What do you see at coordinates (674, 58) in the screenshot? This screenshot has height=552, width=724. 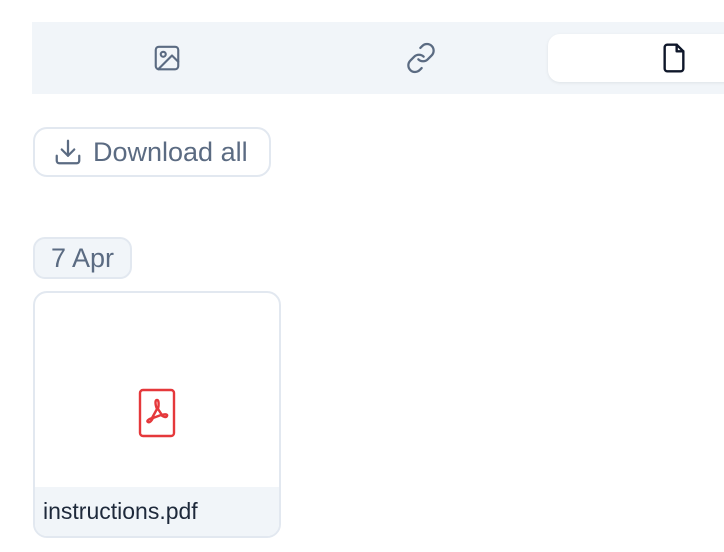 I see `file-icon` at bounding box center [674, 58].